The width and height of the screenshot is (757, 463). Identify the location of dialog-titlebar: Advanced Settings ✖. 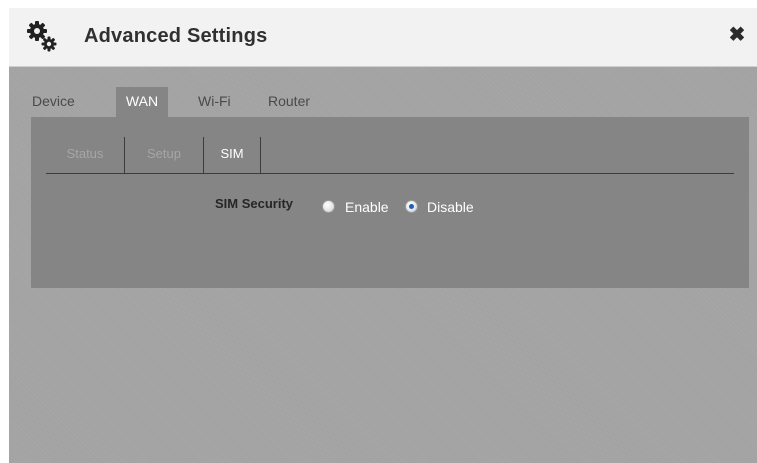
(383, 37).